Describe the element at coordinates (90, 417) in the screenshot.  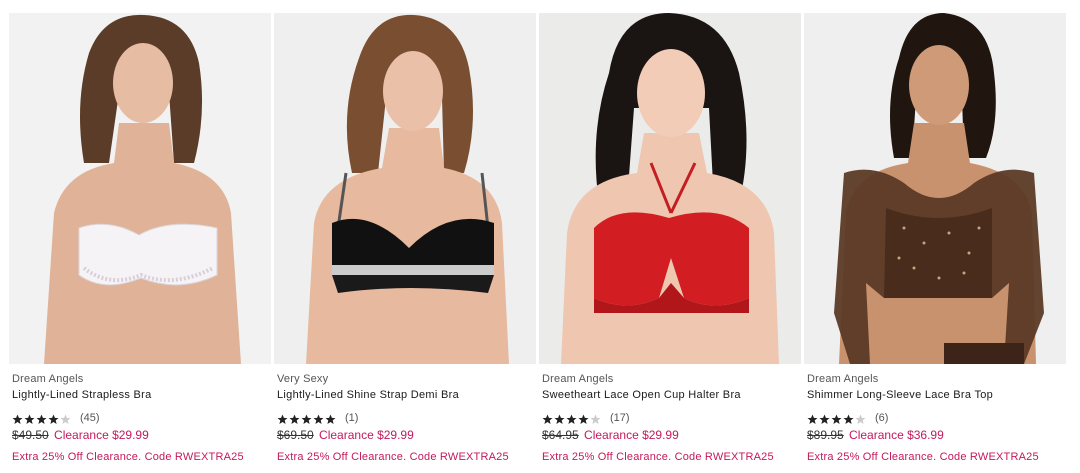
I see `review-count: (45)` at that location.